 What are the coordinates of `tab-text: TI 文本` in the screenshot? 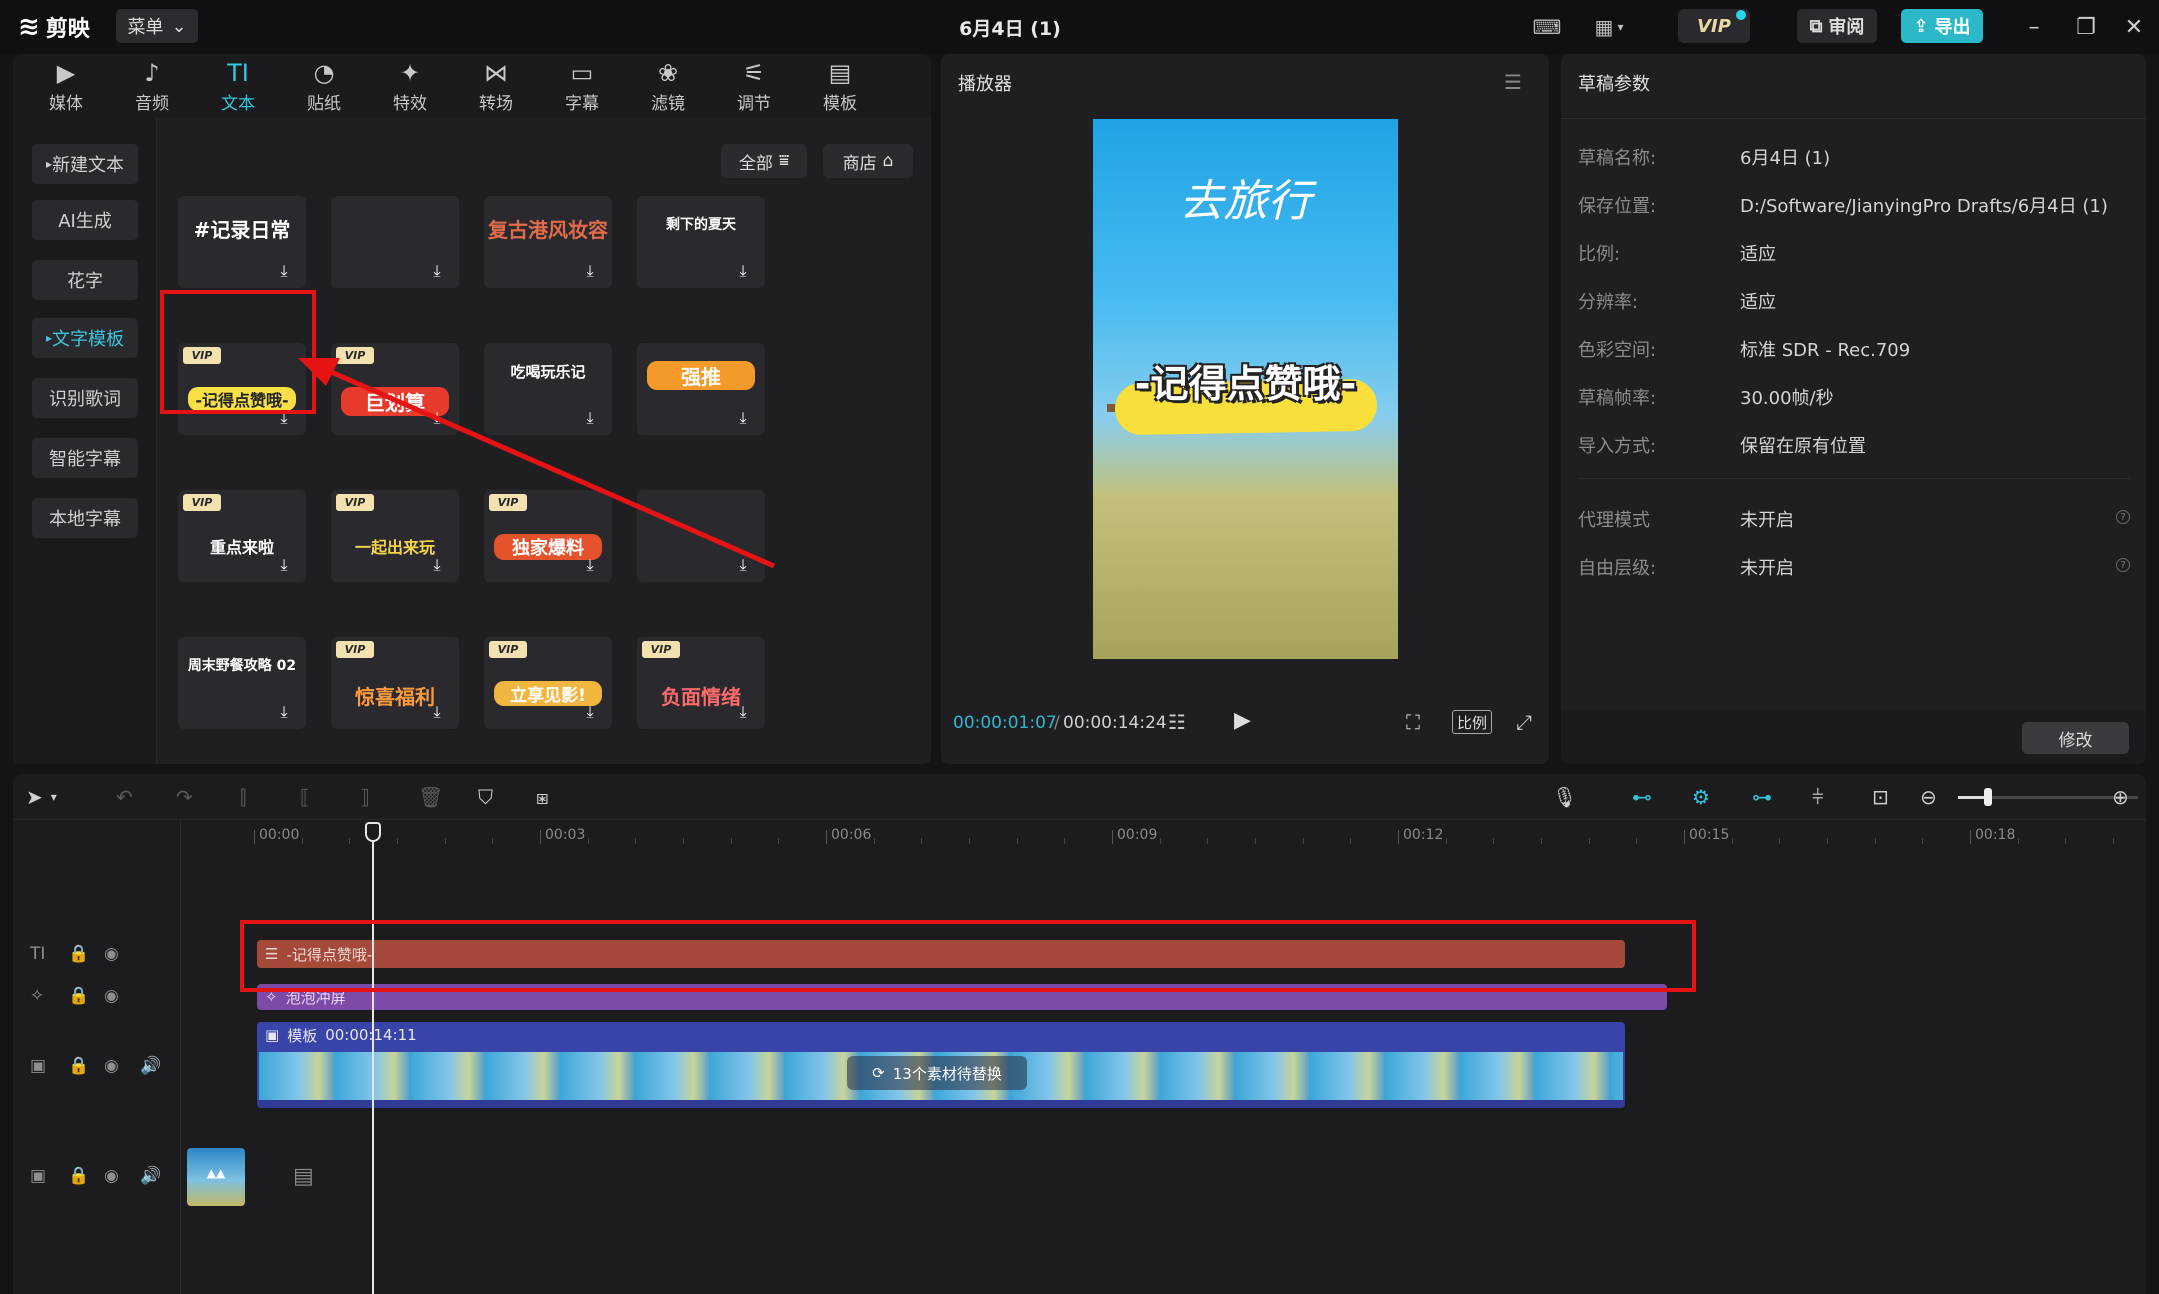 It's located at (238, 86).